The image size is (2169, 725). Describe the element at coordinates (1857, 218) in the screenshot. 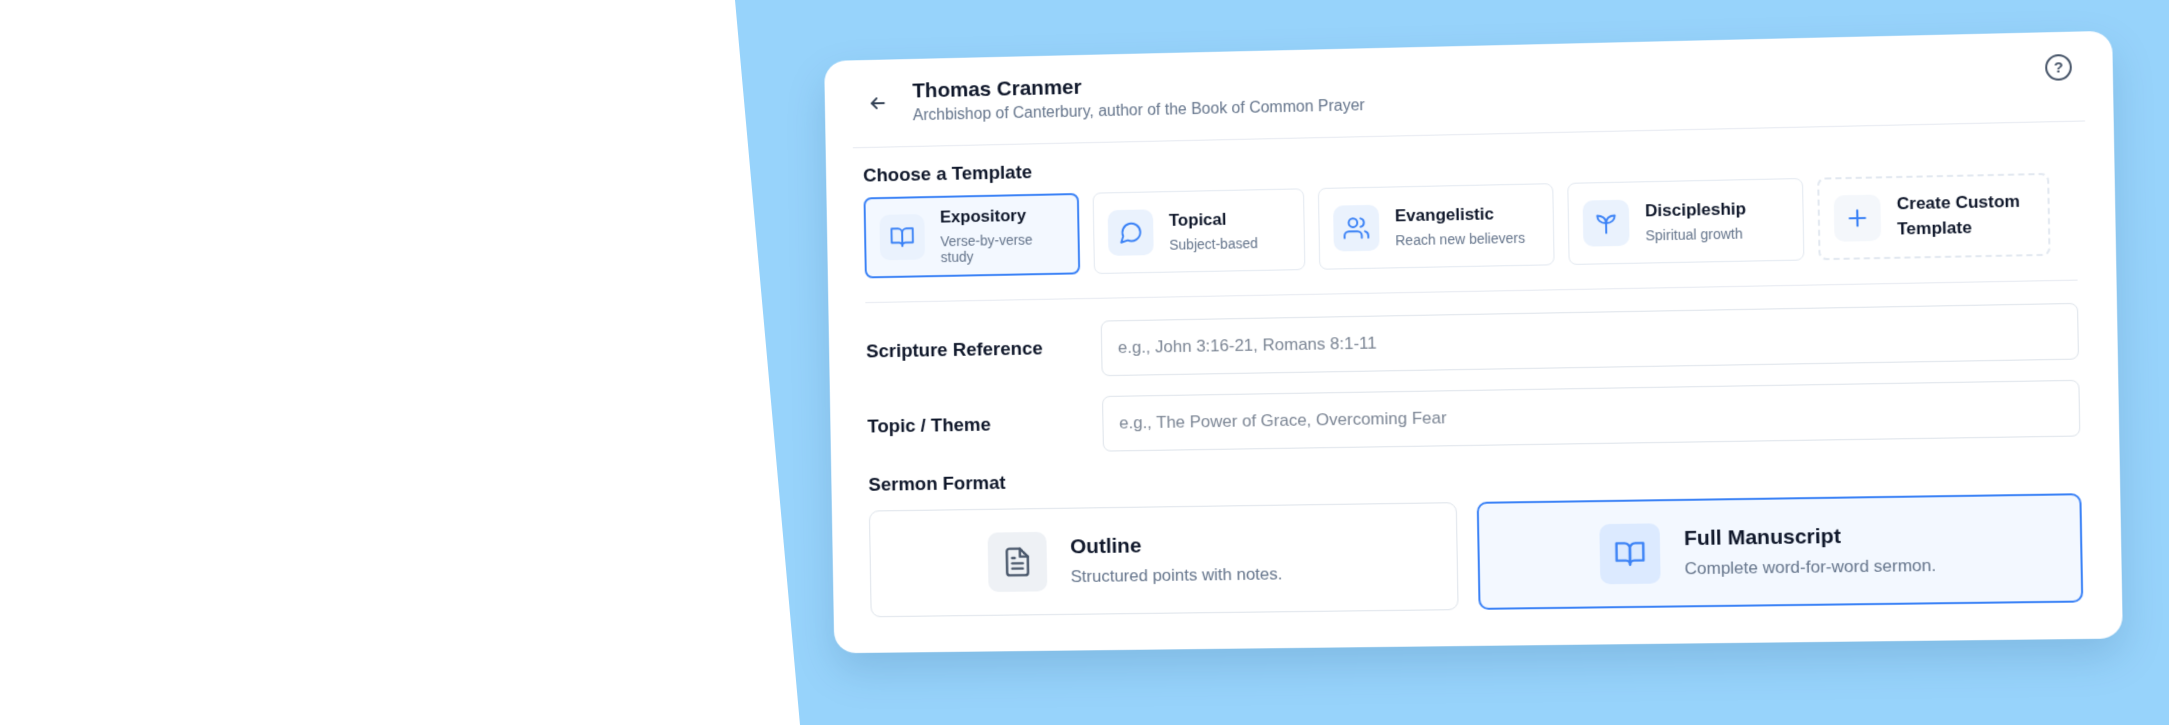

I see `plus-icon` at that location.